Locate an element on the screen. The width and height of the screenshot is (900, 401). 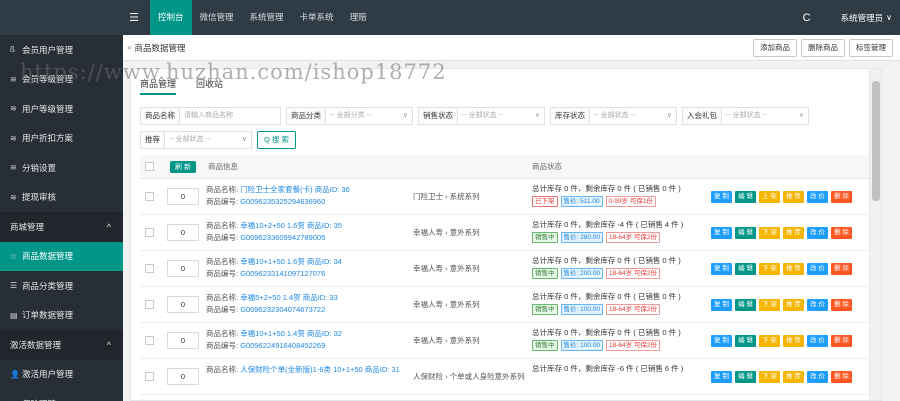
product-name: 人保财险个单(全新版)1-6类 10+1+50 商品ID: 31 is located at coordinates (320, 369).